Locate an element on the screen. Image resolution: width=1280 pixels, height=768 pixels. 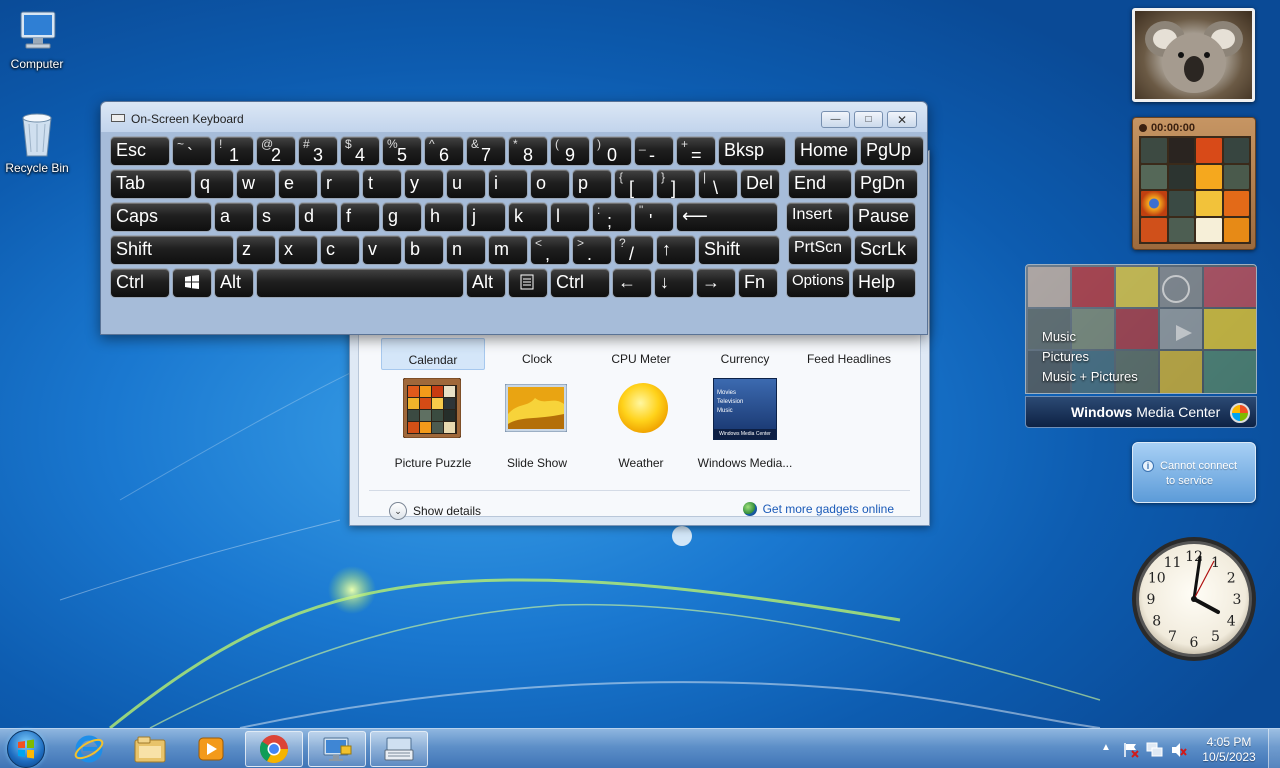
key-w: w is located at coordinates (256, 184).